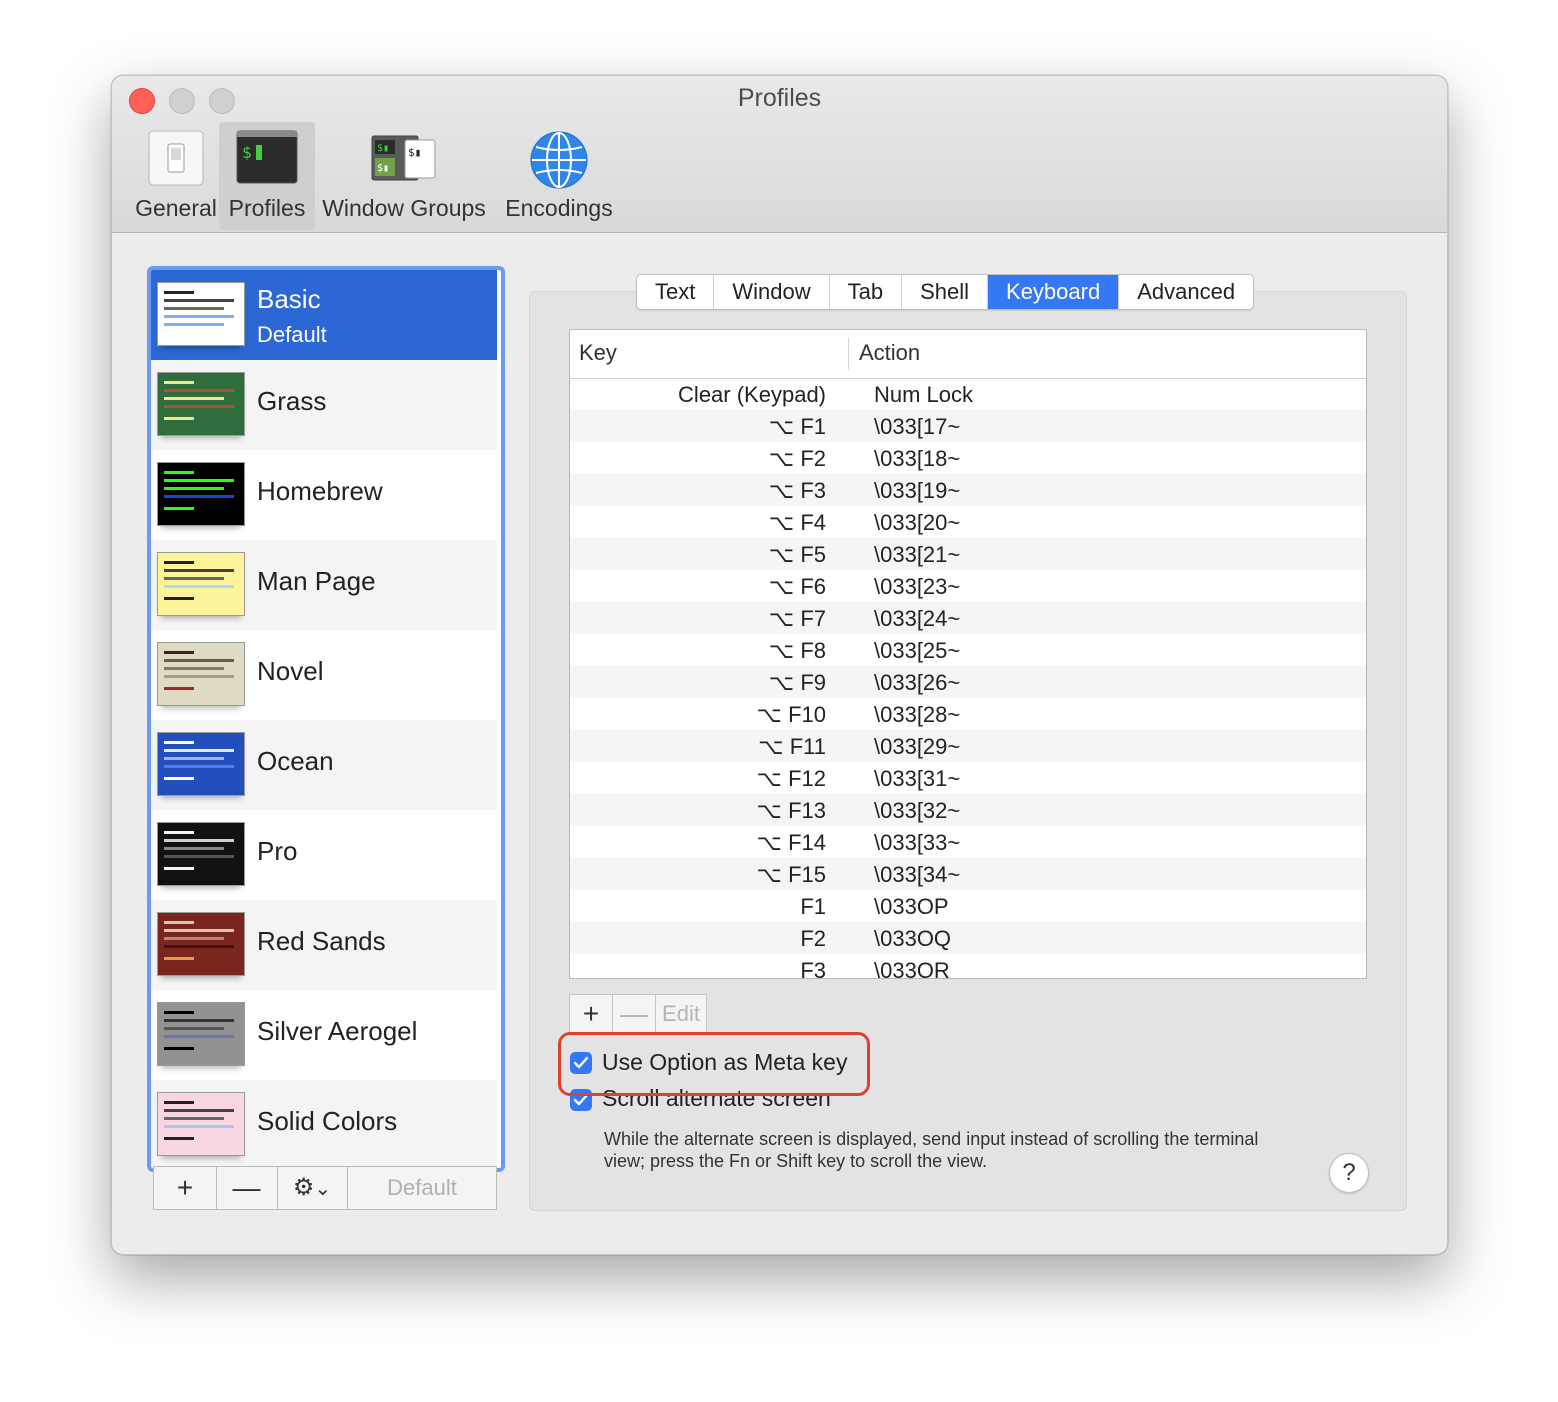  Describe the element at coordinates (681, 1014) in the screenshot. I see `edit-key-mapping-button: Edit` at that location.